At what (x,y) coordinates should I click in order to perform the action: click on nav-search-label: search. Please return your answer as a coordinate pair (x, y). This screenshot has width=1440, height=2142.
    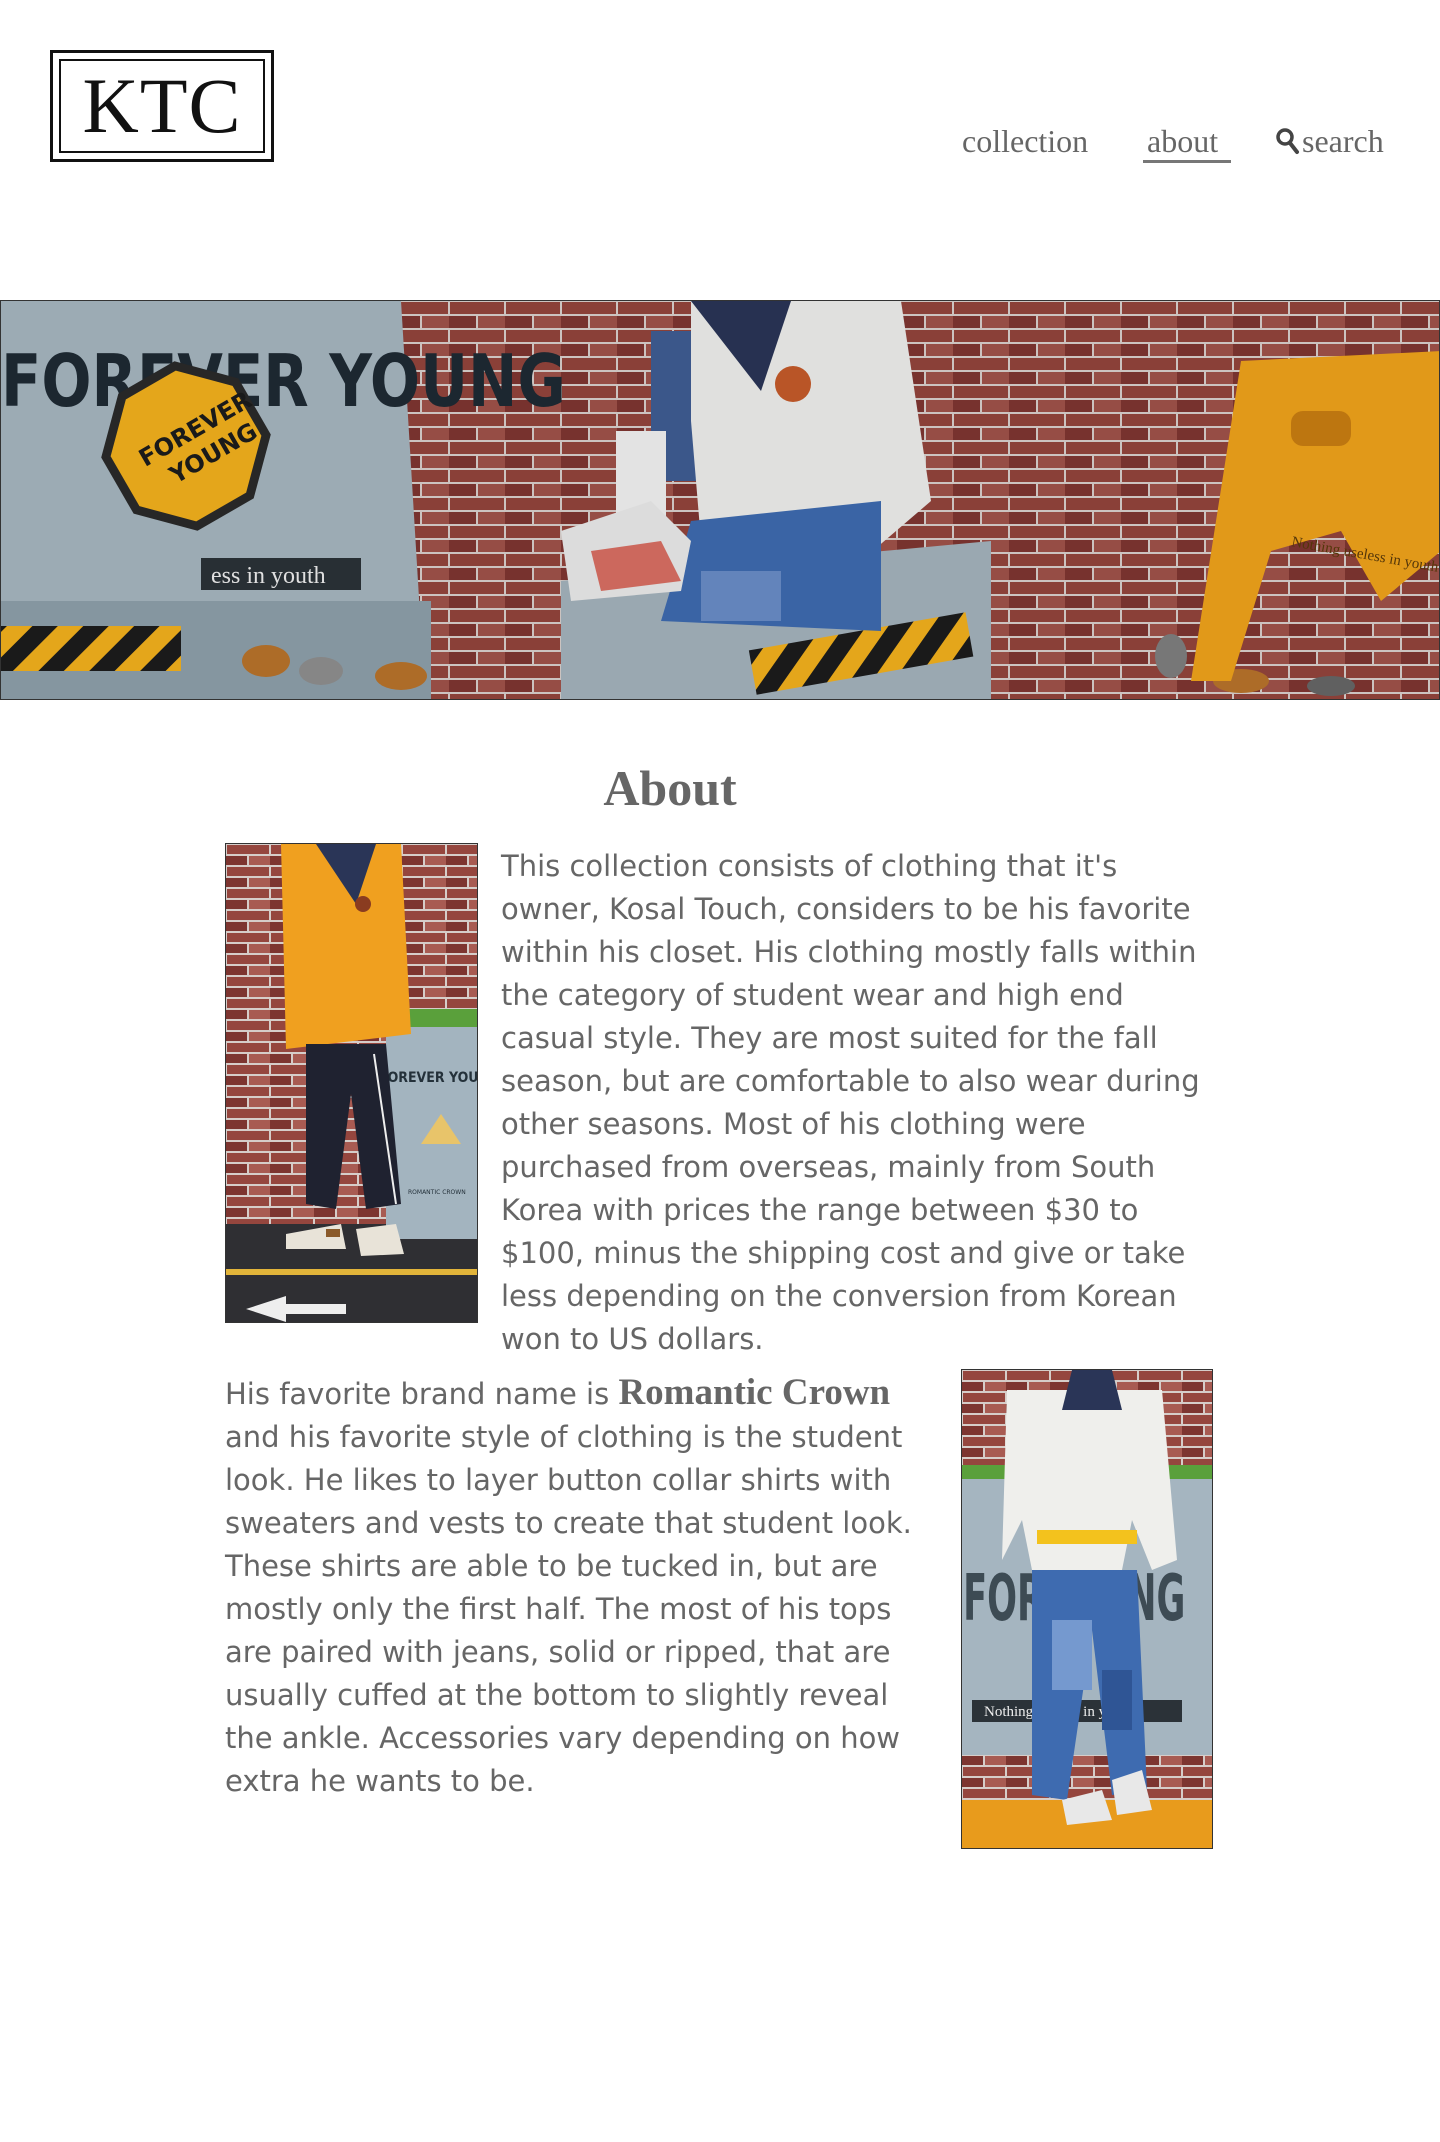
    Looking at the image, I should click on (1343, 141).